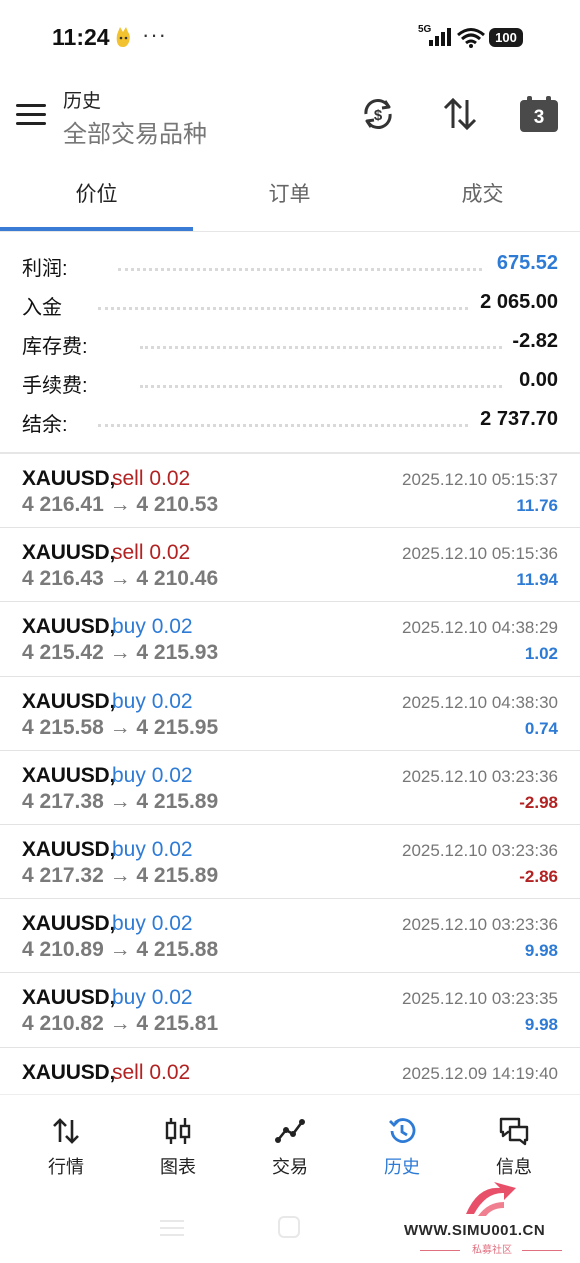  I want to click on nav-trade: 交易, so click(290, 1150).